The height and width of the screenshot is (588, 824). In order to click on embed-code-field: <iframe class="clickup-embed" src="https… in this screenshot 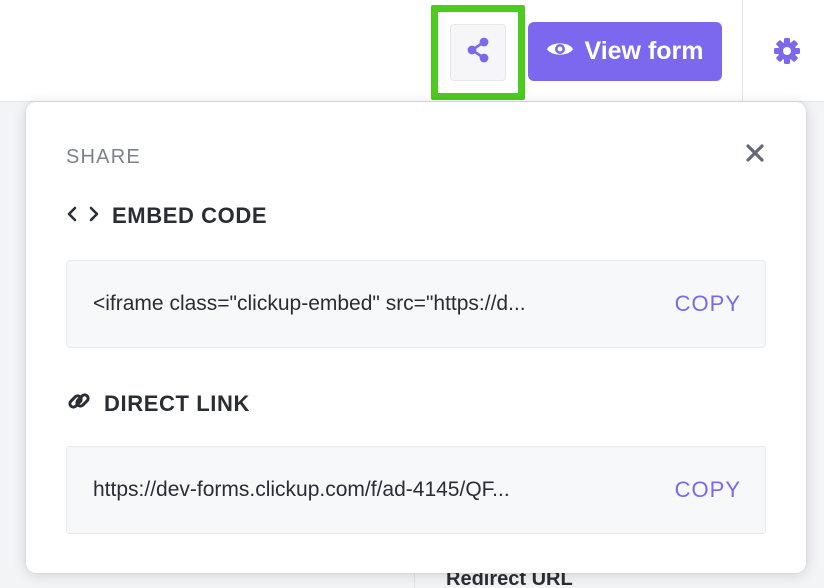, I will do `click(416, 304)`.